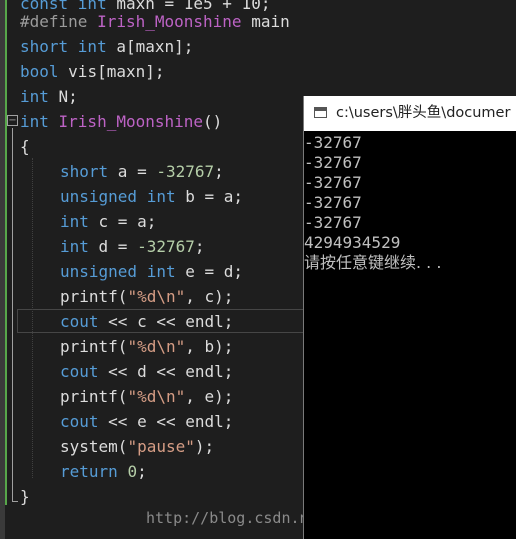  I want to click on code-token: return, so click(94, 471).